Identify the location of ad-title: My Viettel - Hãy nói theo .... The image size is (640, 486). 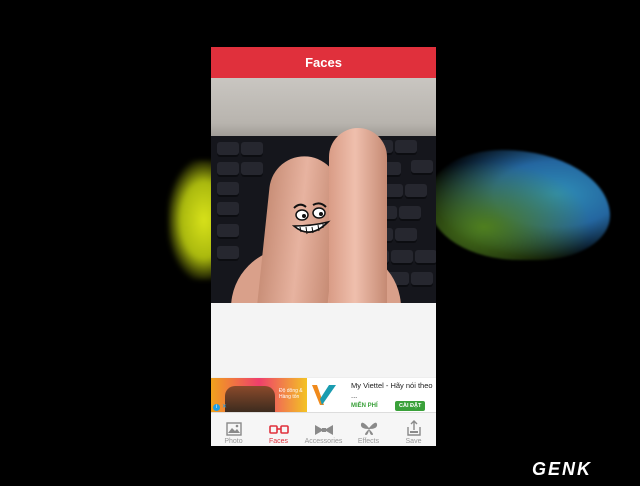
(392, 390).